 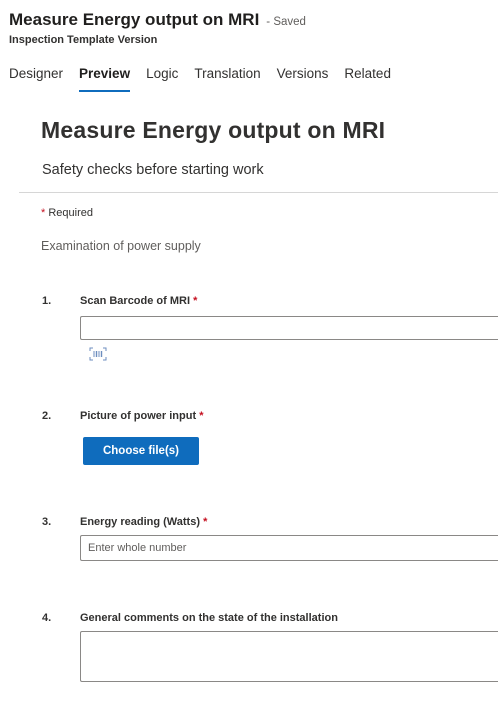 I want to click on tab-translation: Translation, so click(x=227, y=79).